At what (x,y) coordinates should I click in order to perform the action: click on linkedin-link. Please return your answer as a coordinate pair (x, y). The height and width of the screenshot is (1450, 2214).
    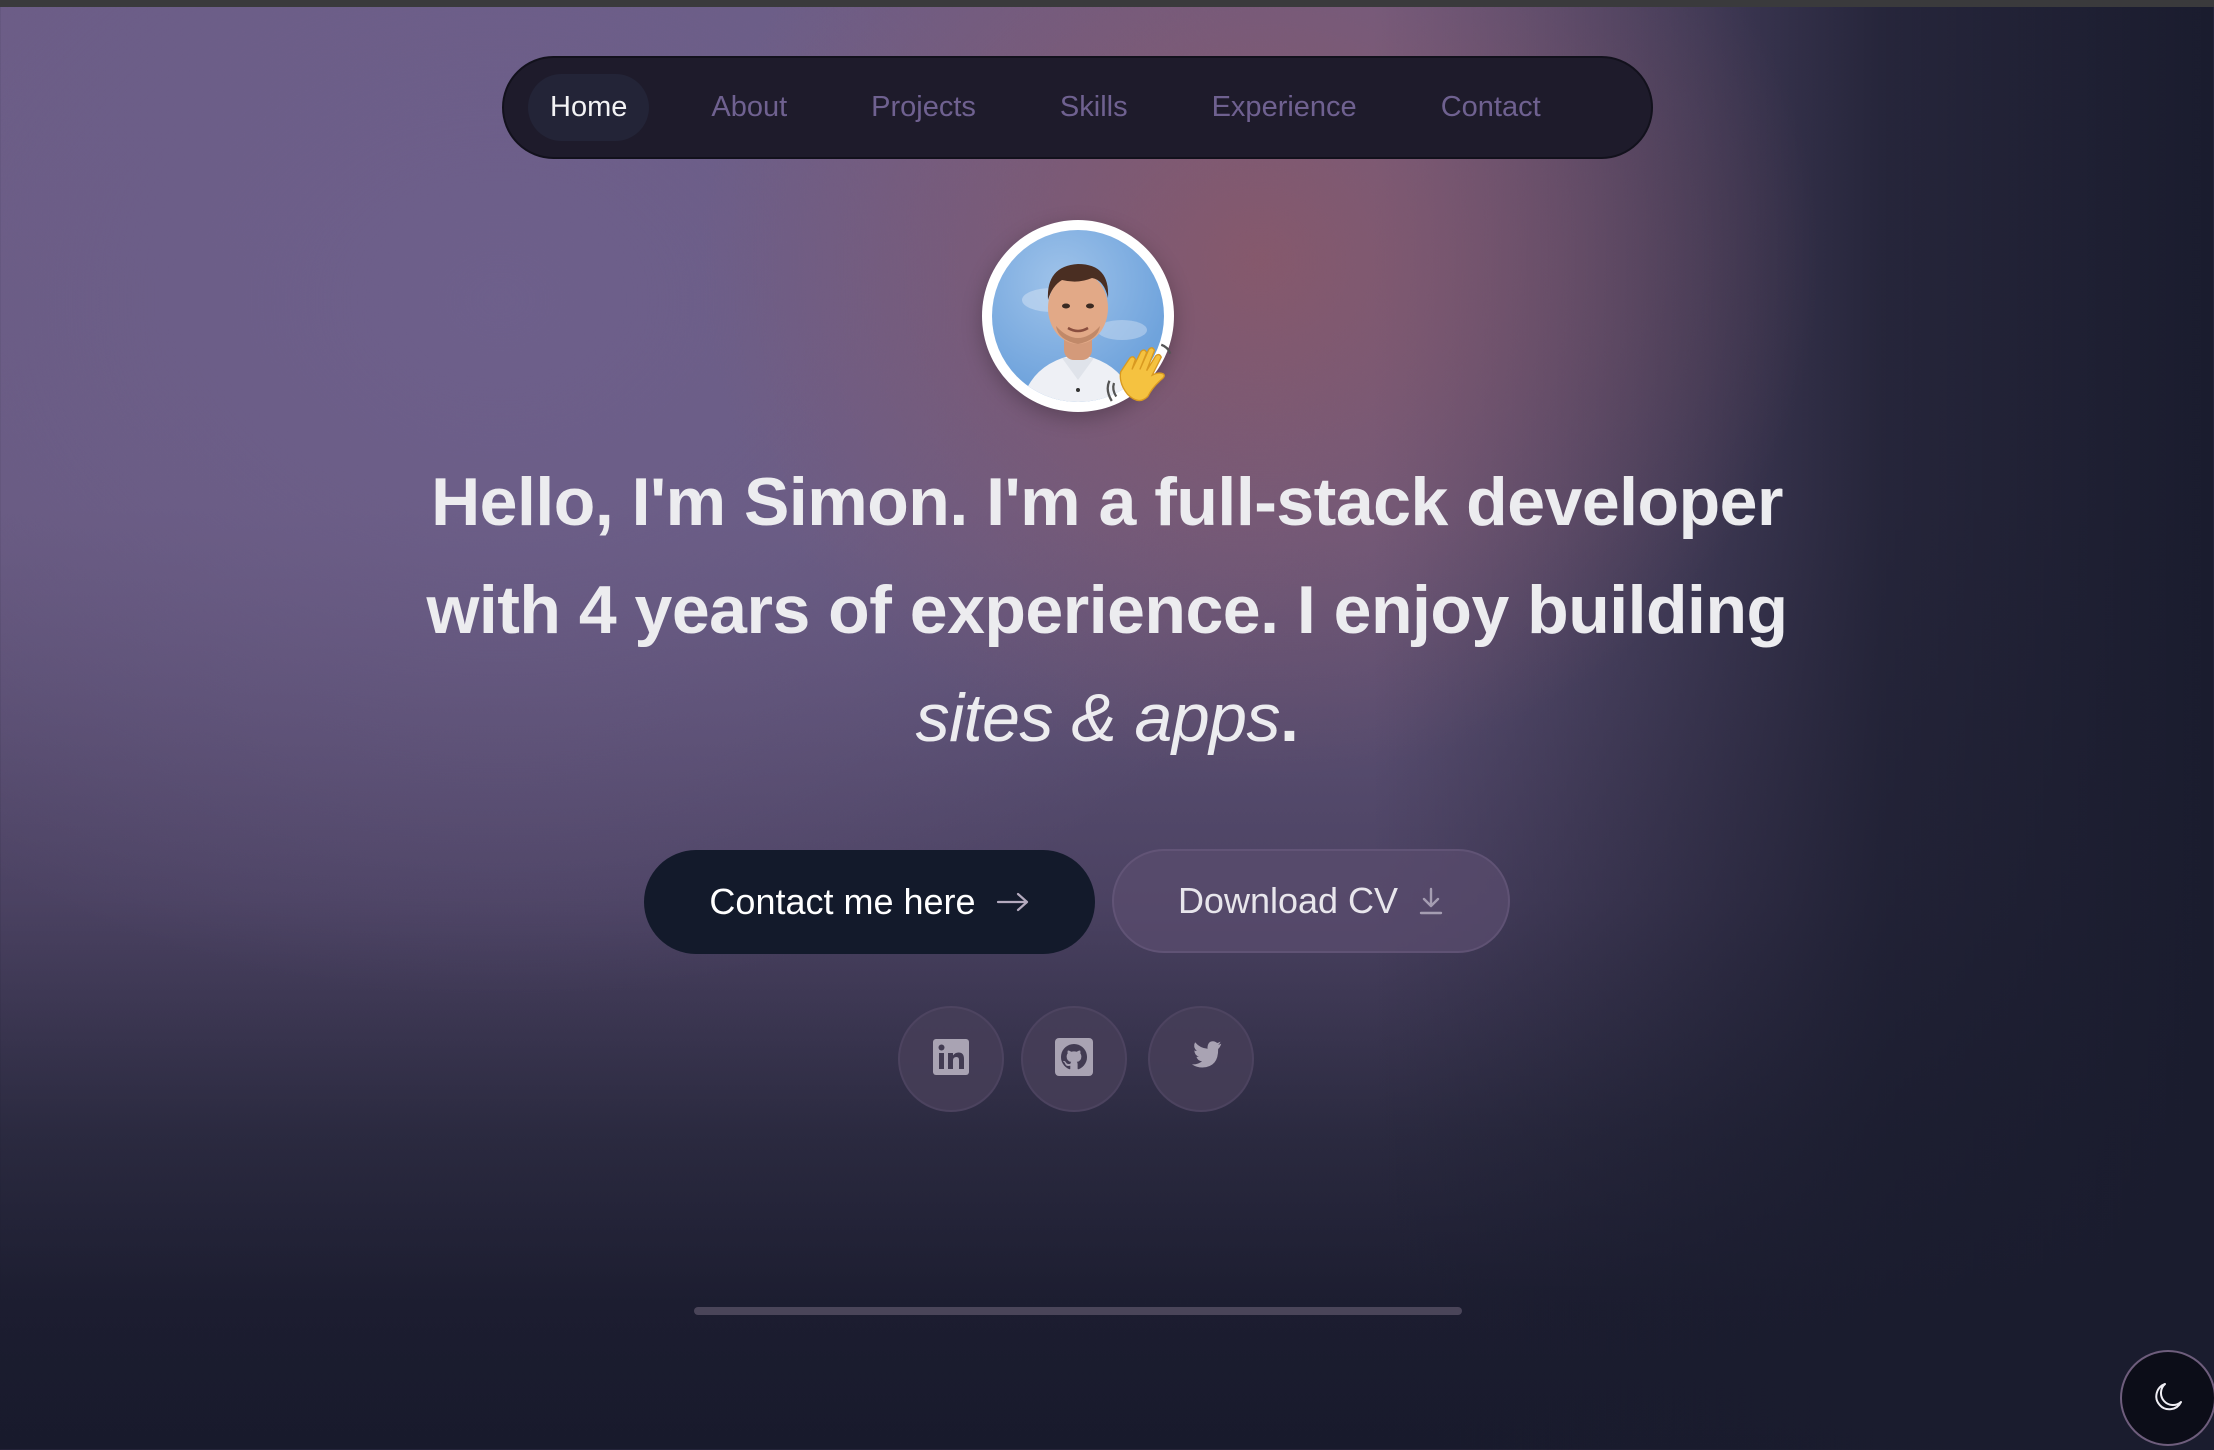
    Looking at the image, I should click on (951, 1059).